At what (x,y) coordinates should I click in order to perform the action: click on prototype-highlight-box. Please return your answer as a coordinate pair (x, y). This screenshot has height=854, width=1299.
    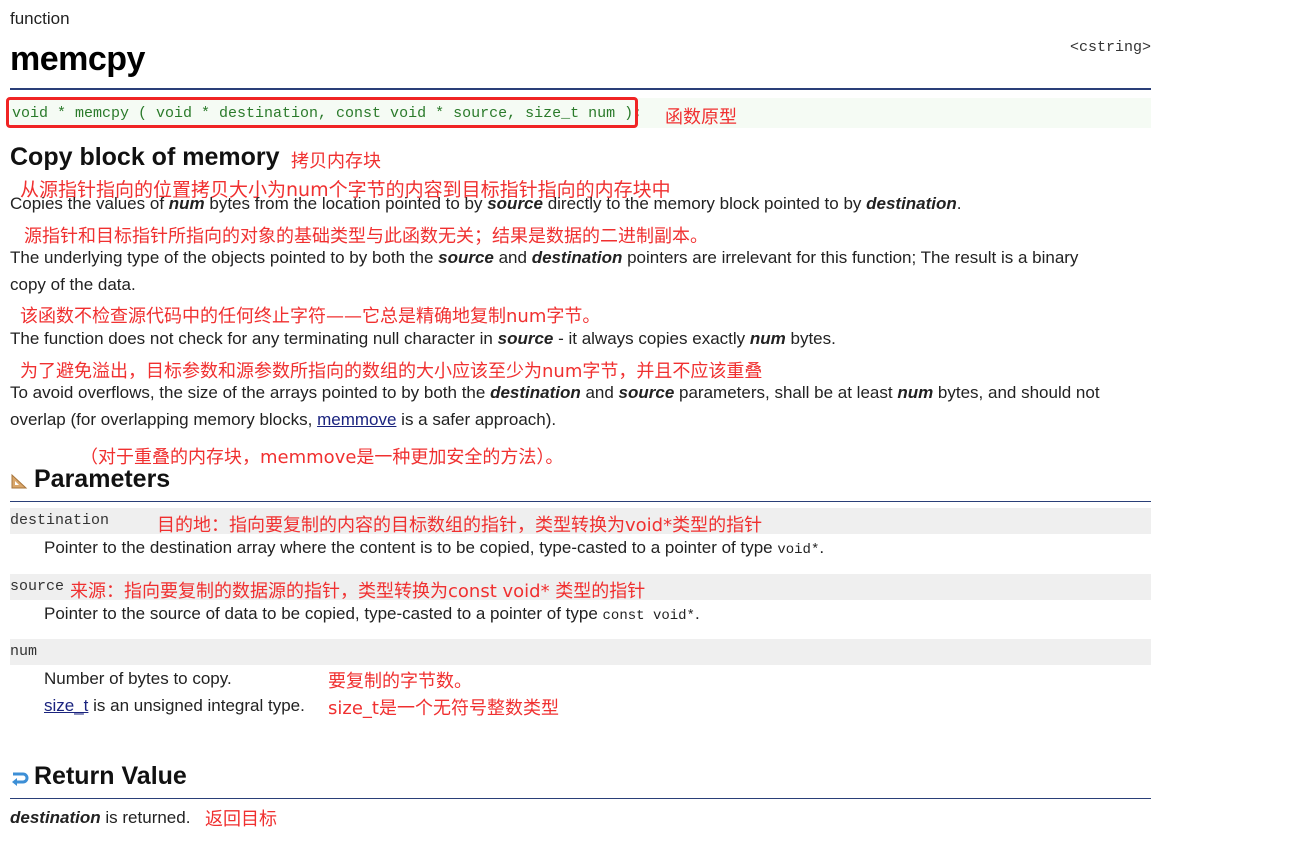
    Looking at the image, I should click on (322, 112).